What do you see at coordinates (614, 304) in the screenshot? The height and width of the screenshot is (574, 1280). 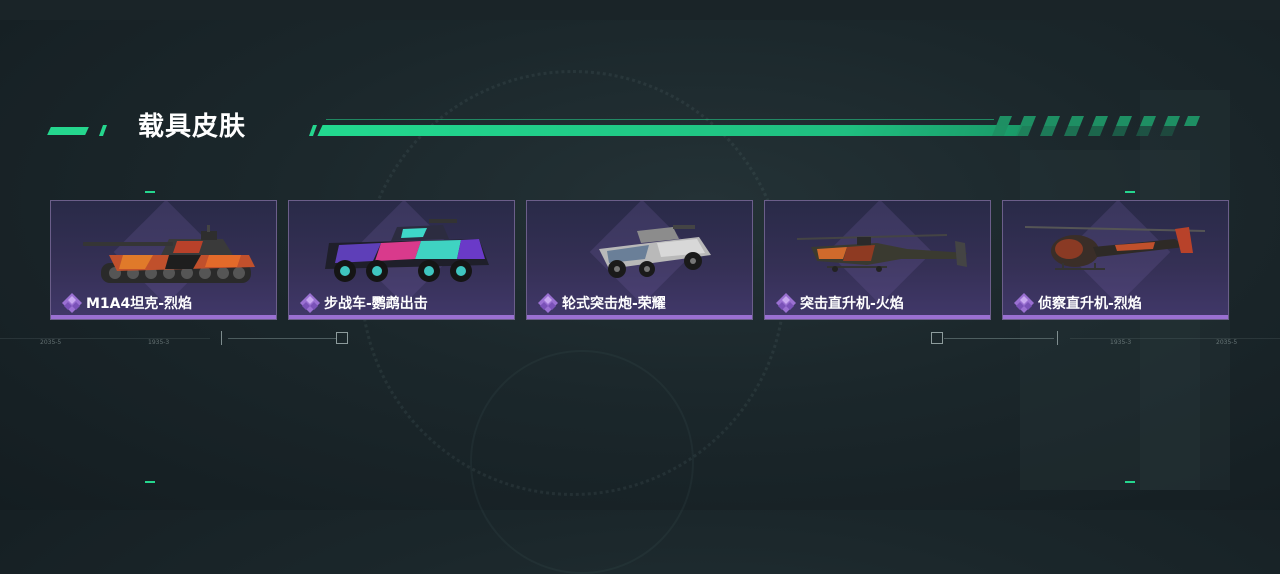 I see `card-name: 轮式突击炮-荣耀` at bounding box center [614, 304].